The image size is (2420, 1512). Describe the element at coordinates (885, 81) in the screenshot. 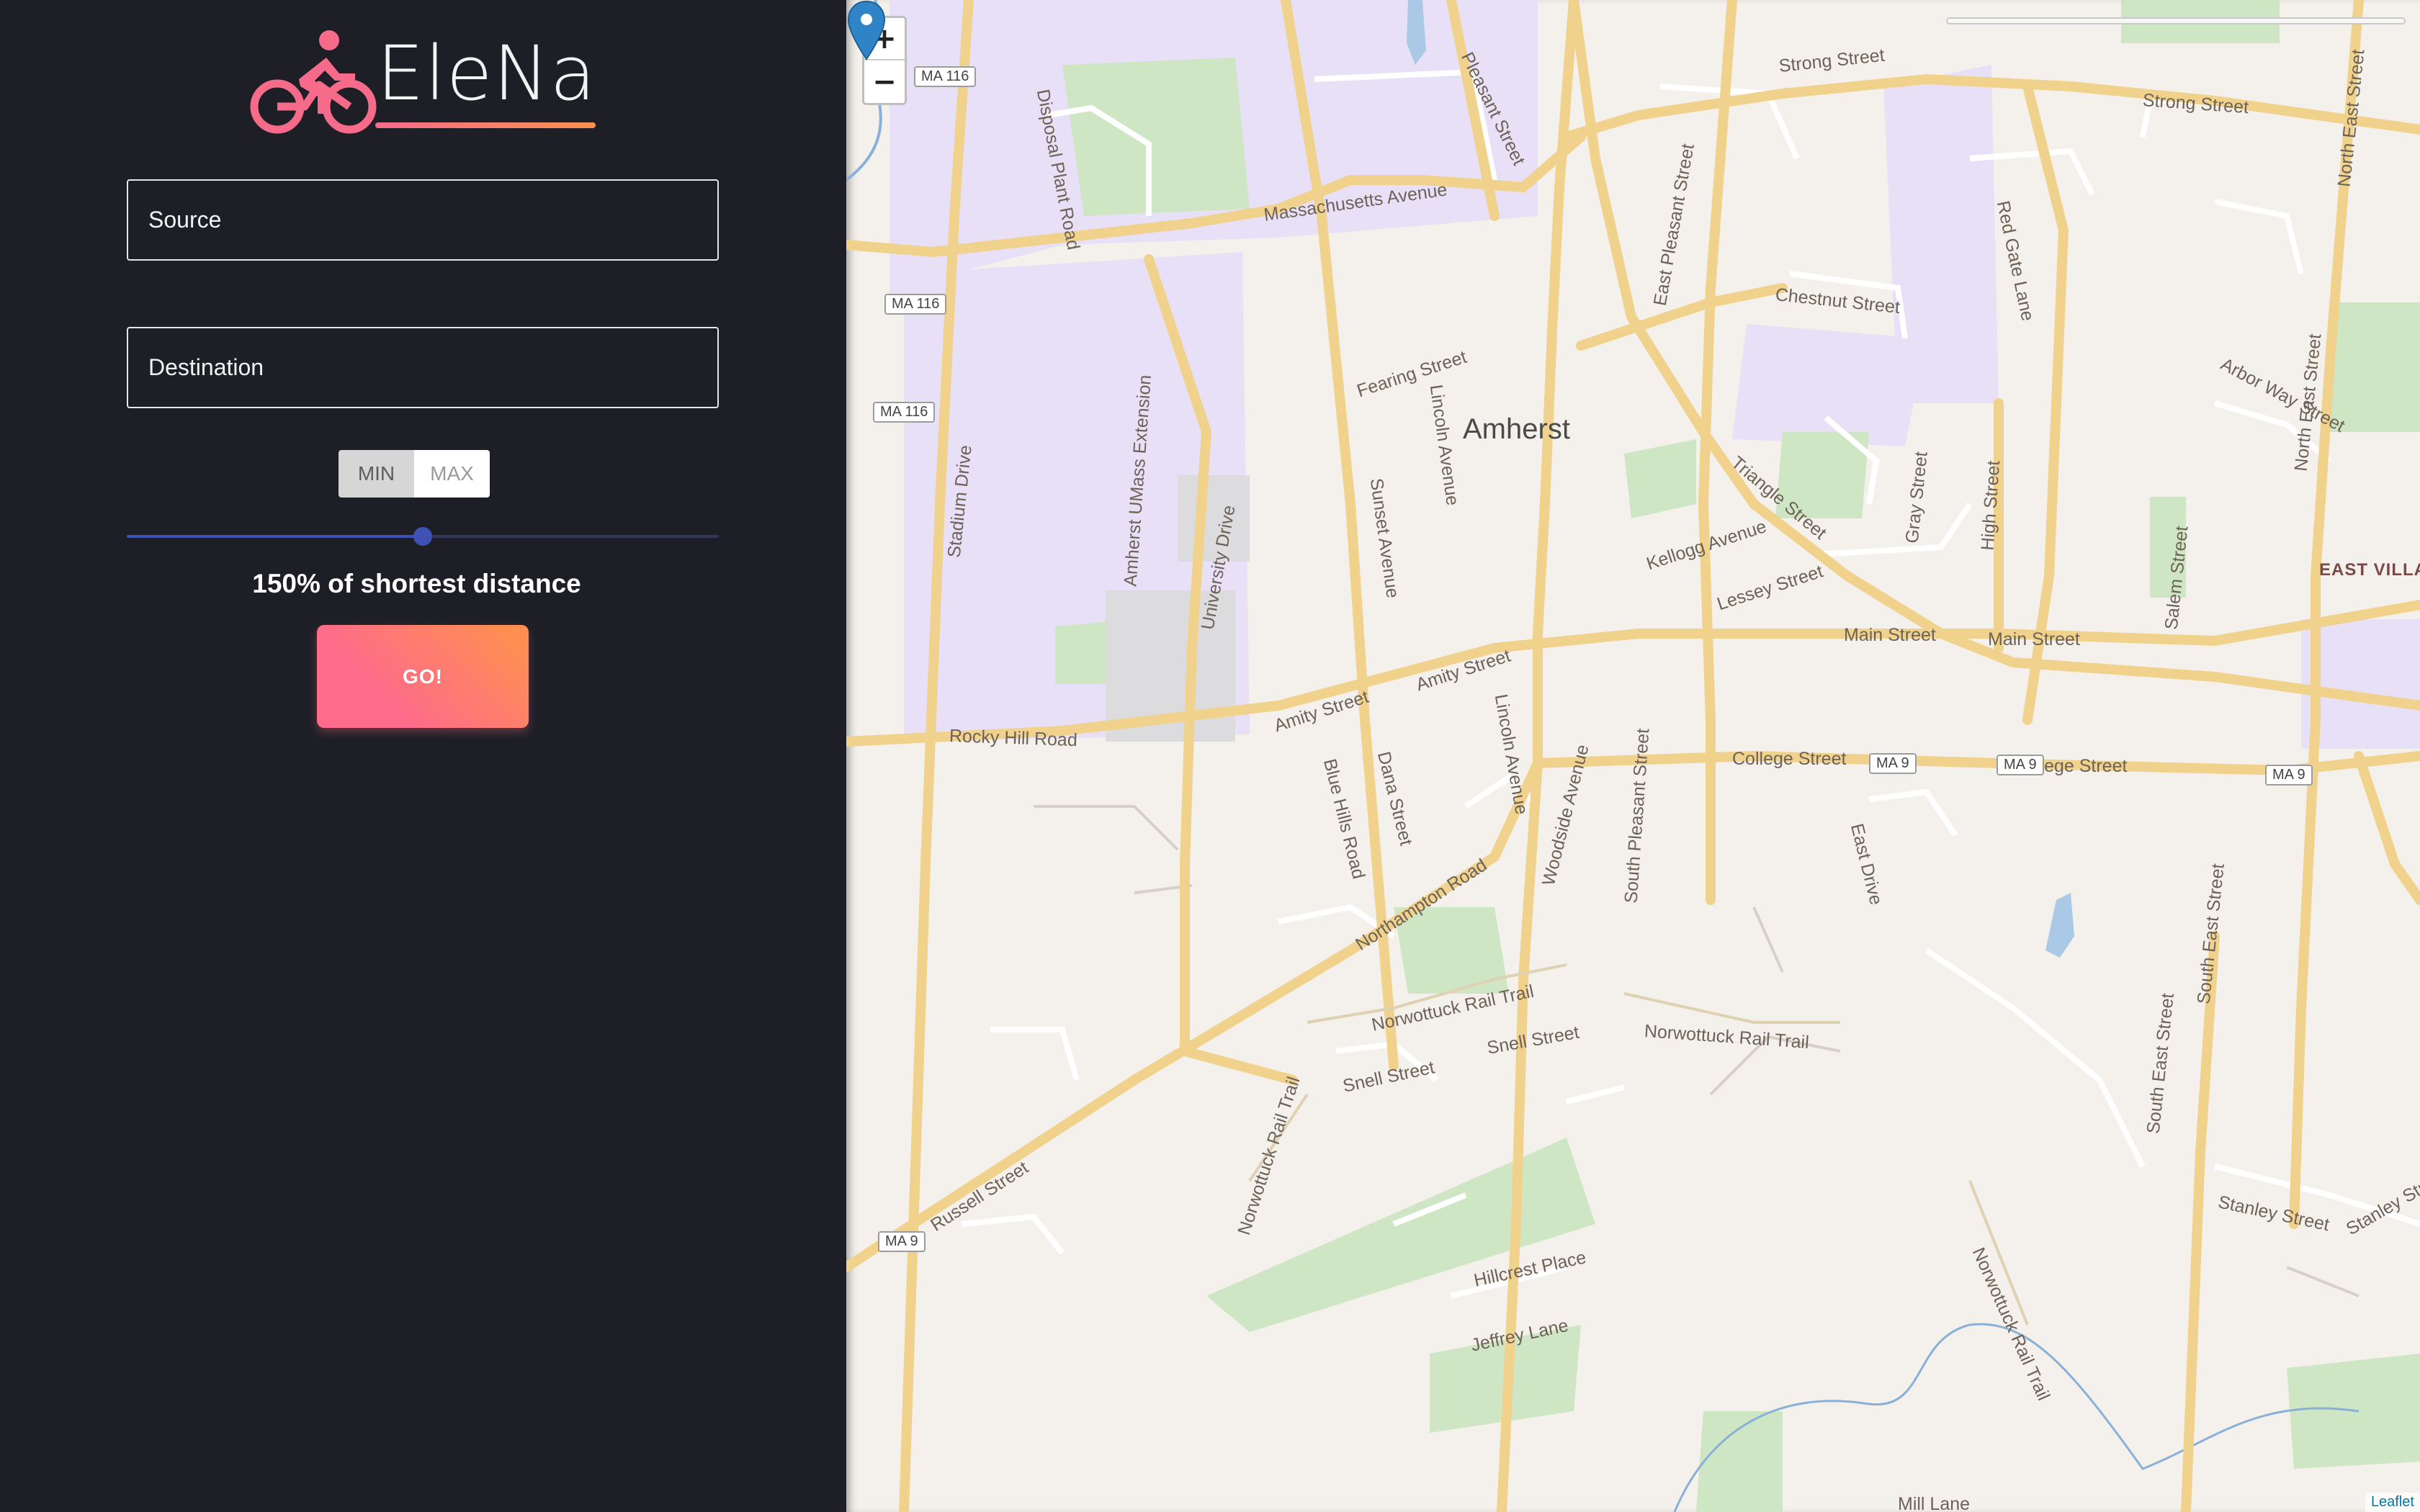

I see `zoom-out-button: −` at that location.